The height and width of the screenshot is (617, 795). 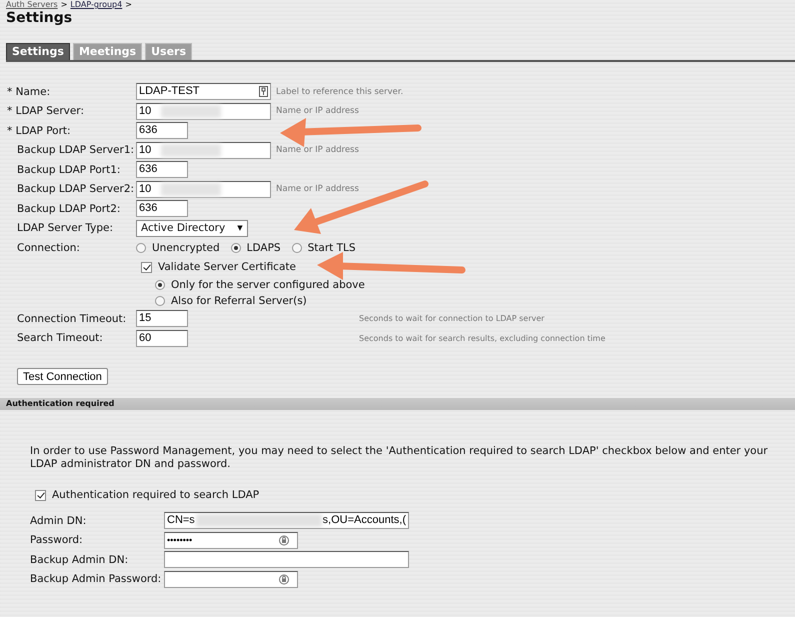 What do you see at coordinates (332, 248) in the screenshot?
I see `radio-label: Start TLS` at bounding box center [332, 248].